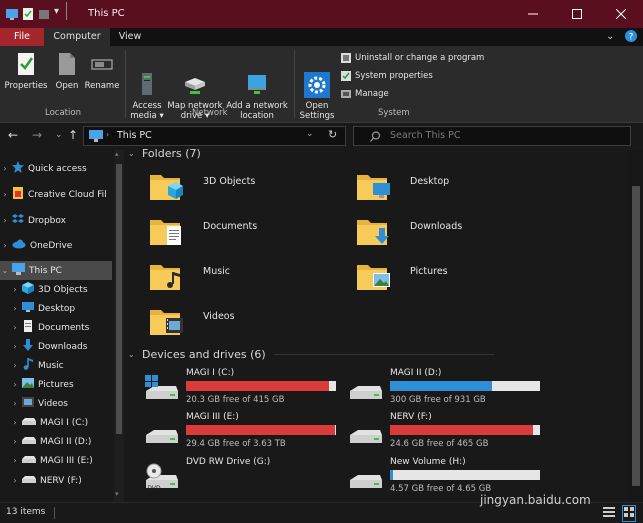 Image resolution: width=643 pixels, height=523 pixels. What do you see at coordinates (22, 37) in the screenshot?
I see `tab-file: File` at bounding box center [22, 37].